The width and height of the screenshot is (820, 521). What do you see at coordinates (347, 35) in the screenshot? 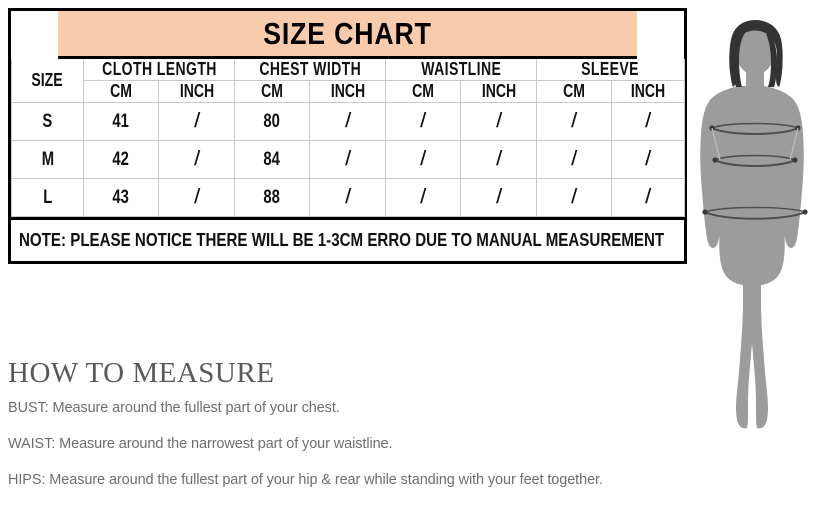
I see `size-chart-title: SIZE CHART` at bounding box center [347, 35].